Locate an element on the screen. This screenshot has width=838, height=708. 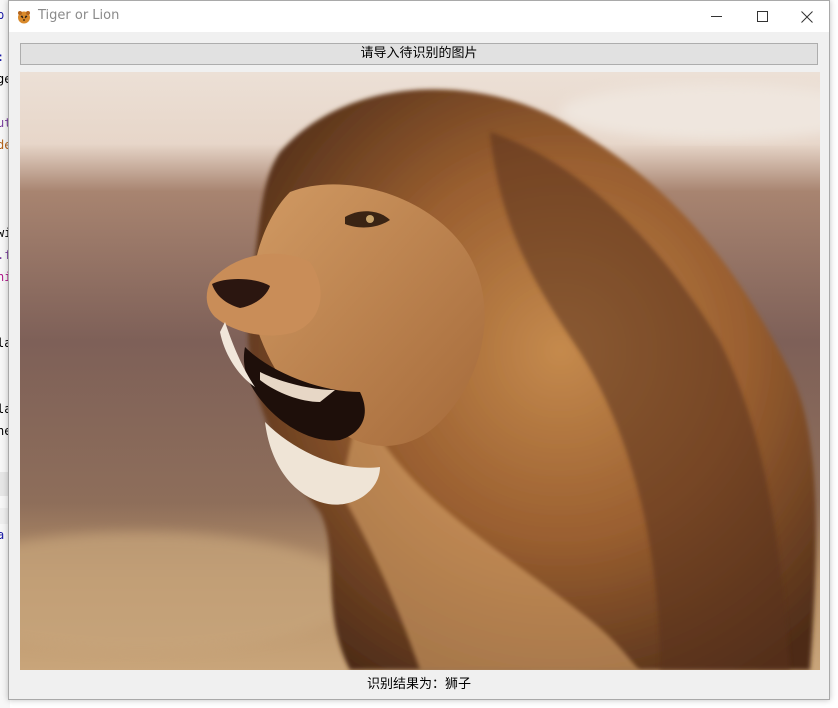
minimize-button is located at coordinates (716, 16).